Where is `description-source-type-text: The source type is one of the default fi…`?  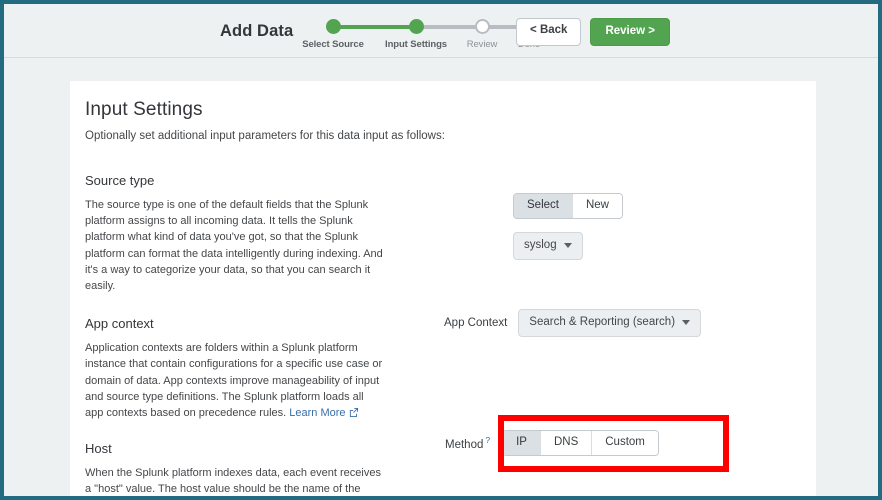 description-source-type-text: The source type is one of the default fi… is located at coordinates (234, 246).